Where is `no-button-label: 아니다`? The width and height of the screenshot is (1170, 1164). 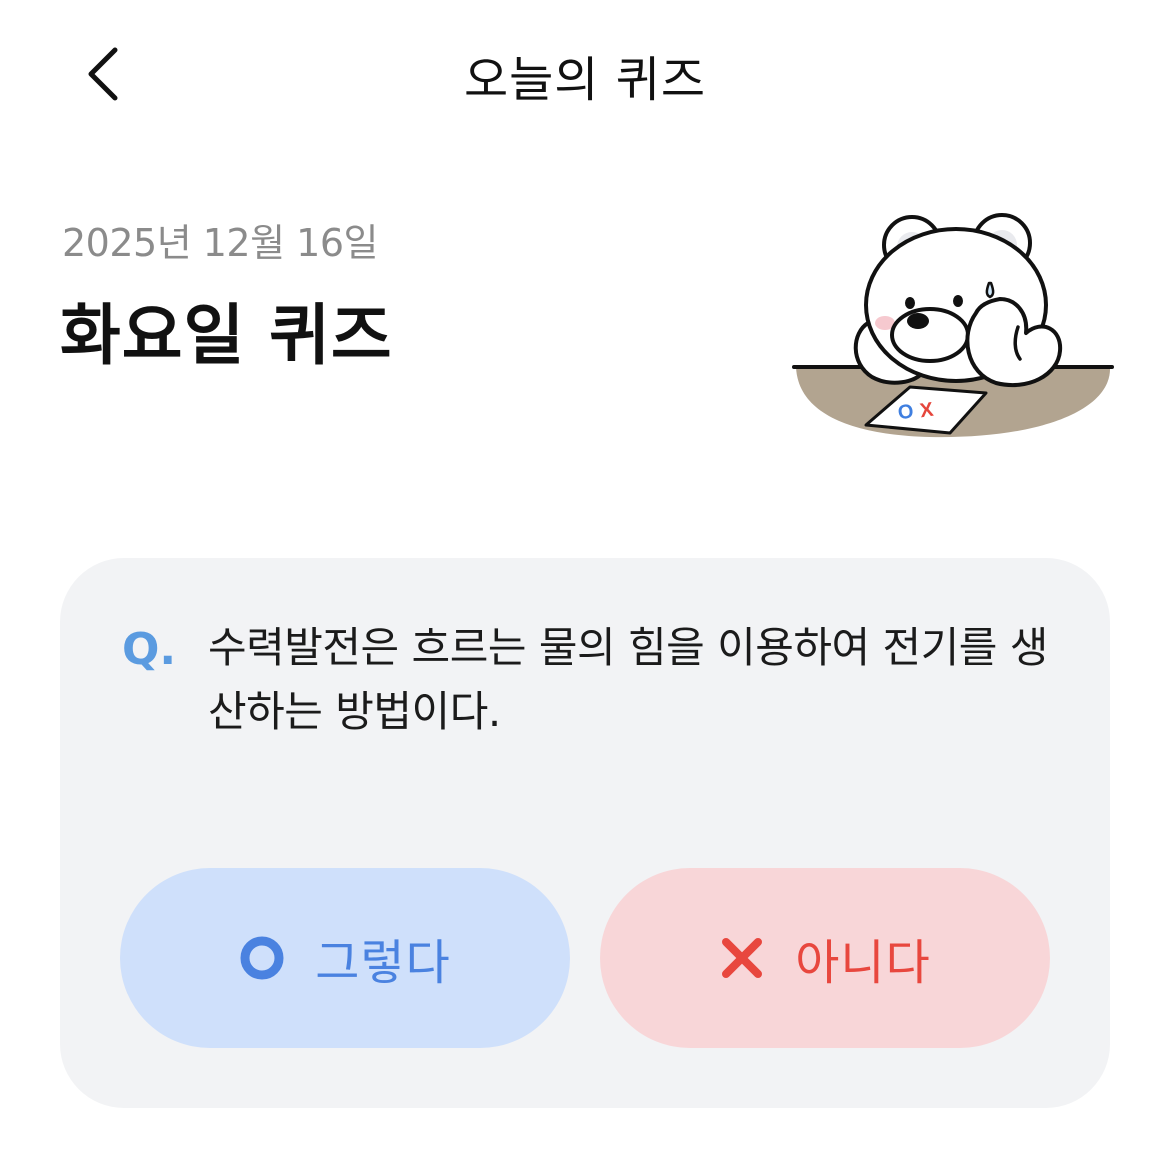
no-button-label: 아니다 is located at coordinates (863, 963).